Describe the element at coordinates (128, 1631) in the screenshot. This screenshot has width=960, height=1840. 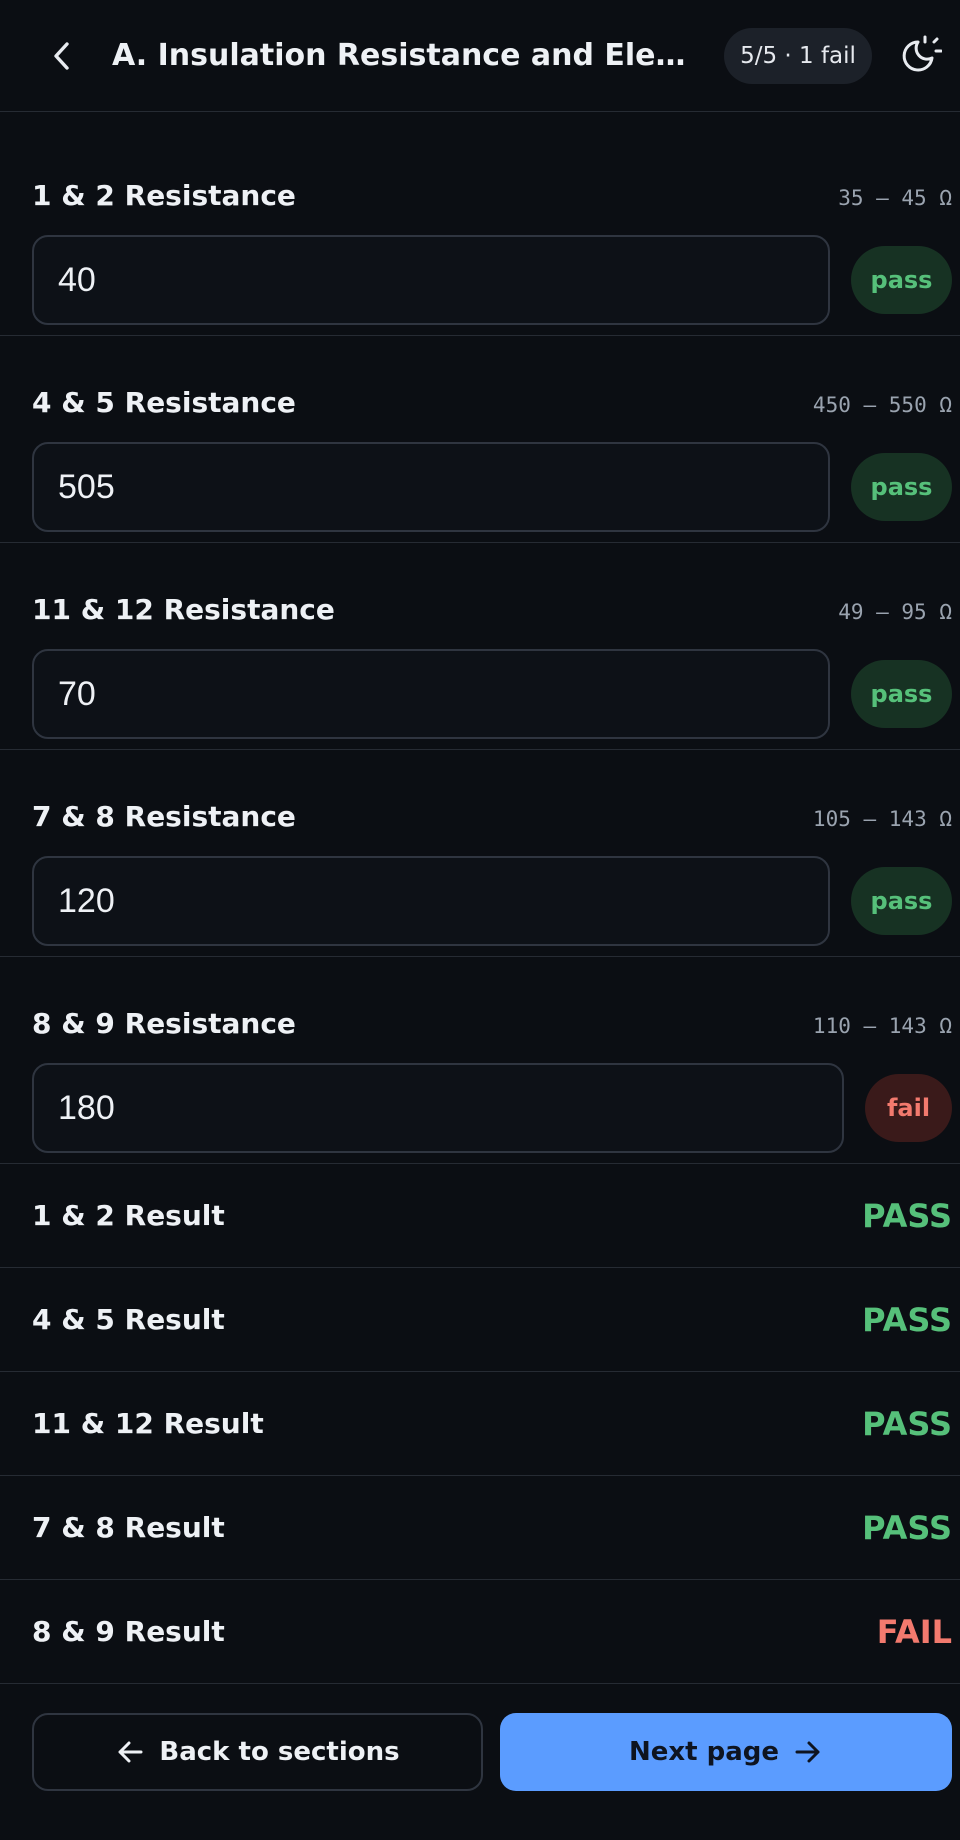
I see `result-label: 8 & 9 Result` at that location.